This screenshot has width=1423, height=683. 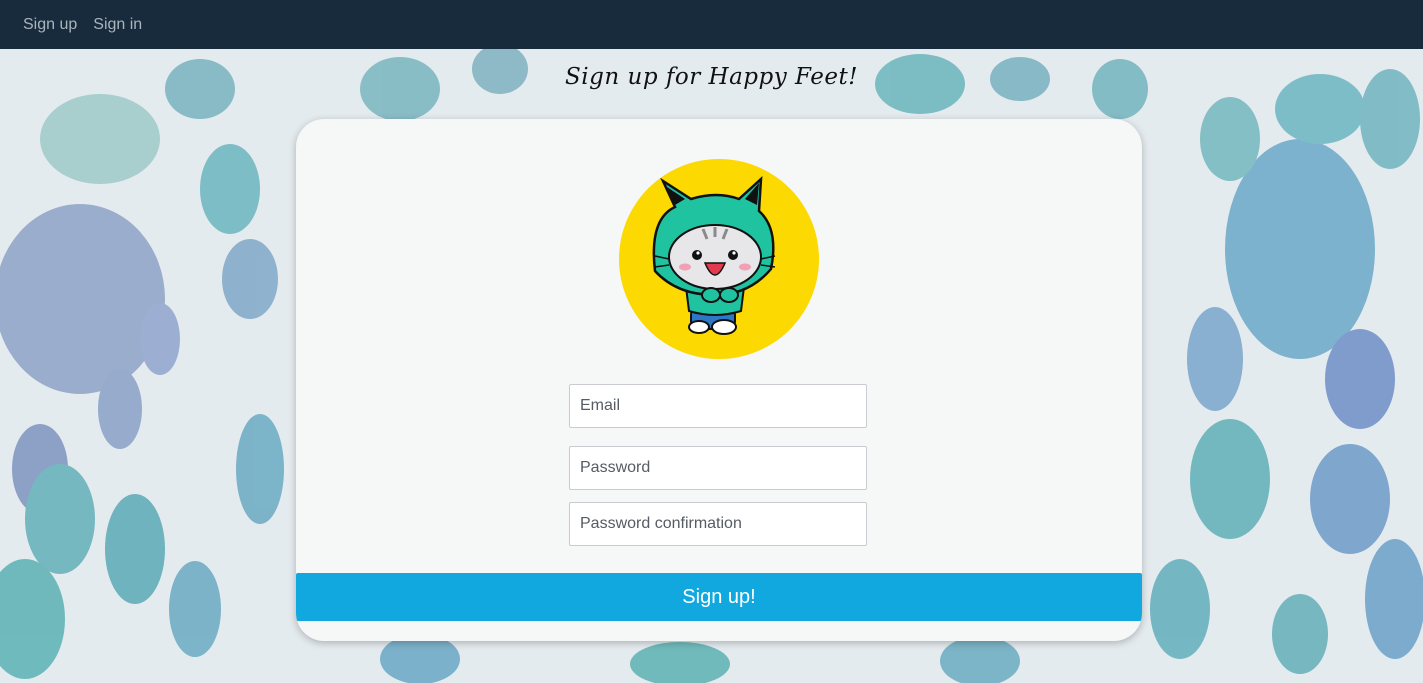 I want to click on nav-sign-in-link: Sign in, so click(x=117, y=25).